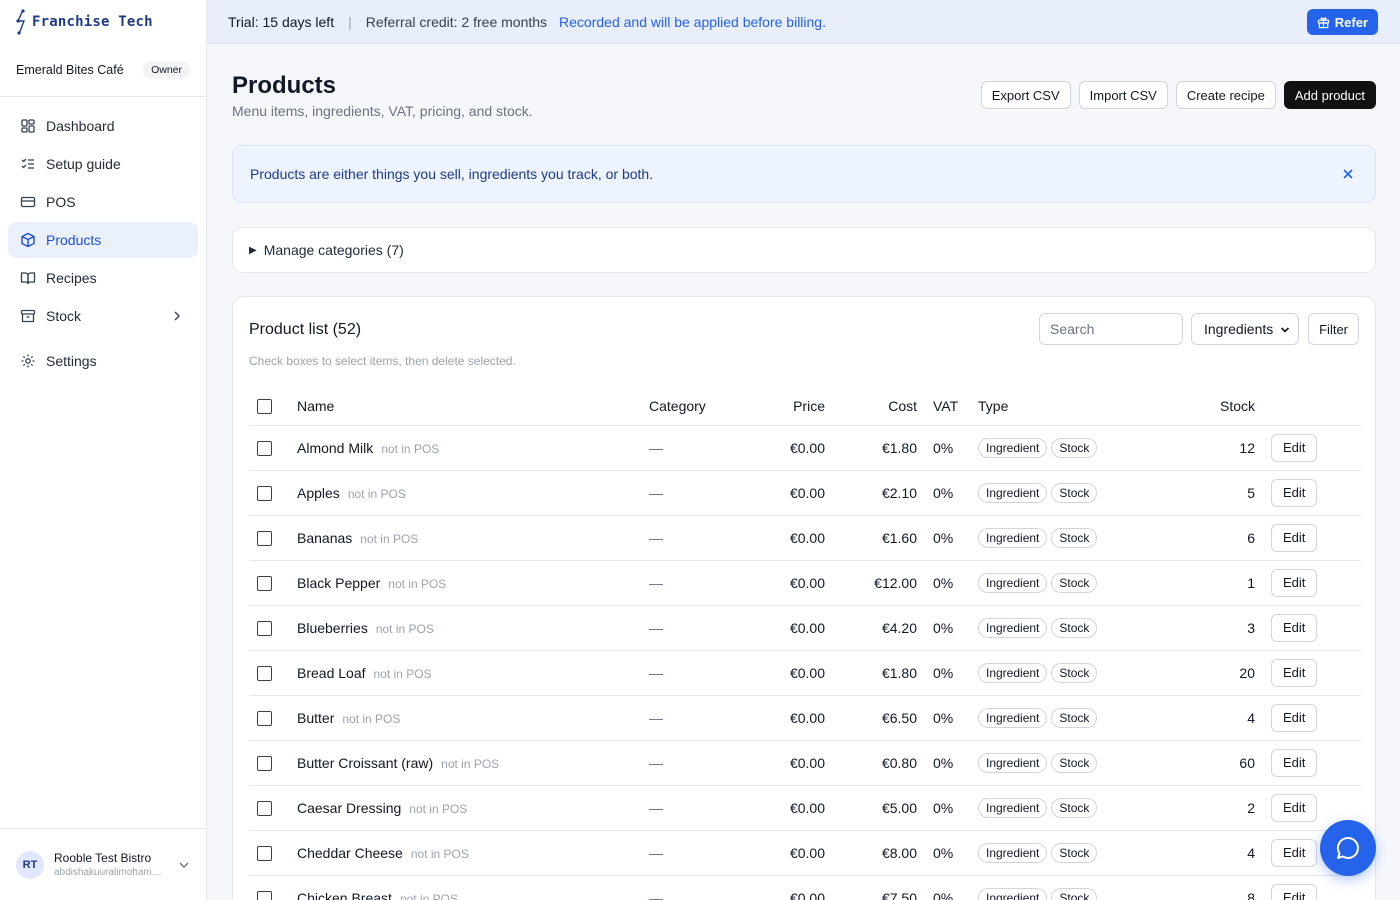 This screenshot has width=1400, height=900. What do you see at coordinates (473, 853) in the screenshot?
I see `product-name-cell: Cheddar Cheese not in POS` at bounding box center [473, 853].